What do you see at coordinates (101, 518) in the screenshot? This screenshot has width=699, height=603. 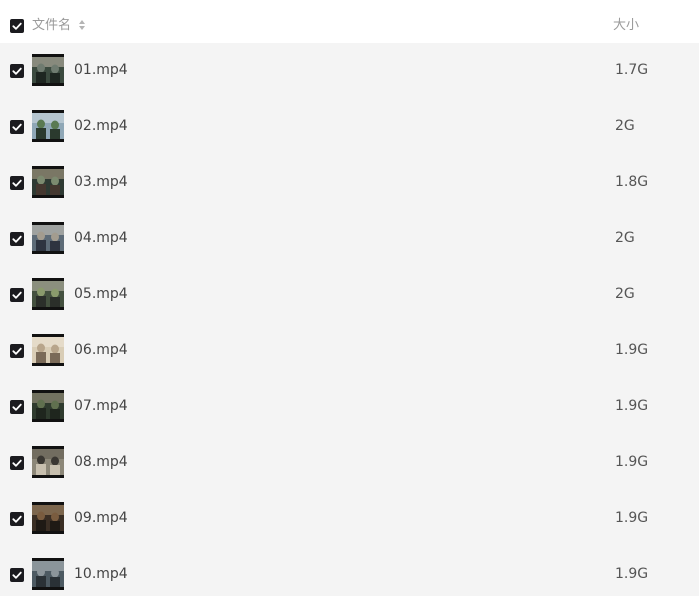 I see `file-name: 09.mp4` at bounding box center [101, 518].